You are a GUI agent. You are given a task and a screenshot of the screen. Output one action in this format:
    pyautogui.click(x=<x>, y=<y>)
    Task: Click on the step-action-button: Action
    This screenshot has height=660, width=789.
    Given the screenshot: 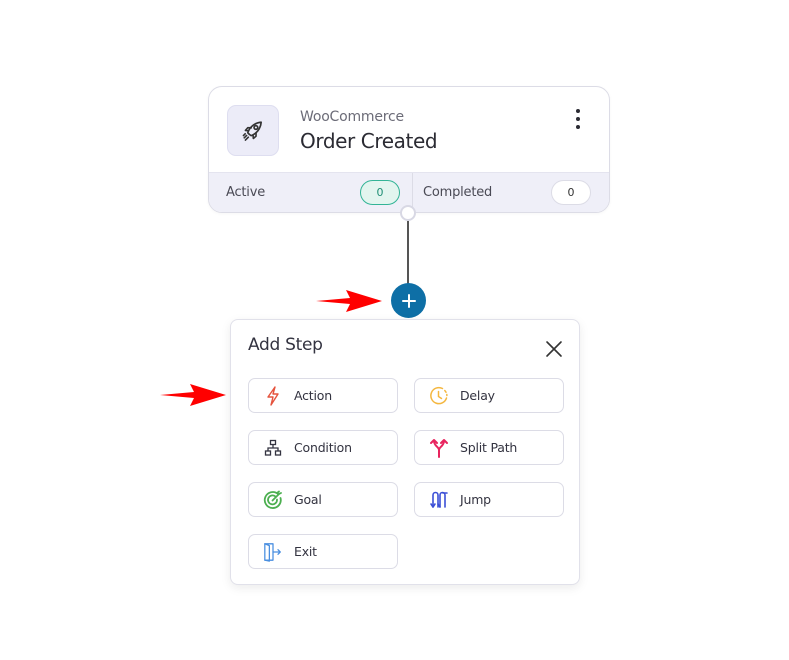 What is the action you would take?
    pyautogui.click(x=323, y=395)
    